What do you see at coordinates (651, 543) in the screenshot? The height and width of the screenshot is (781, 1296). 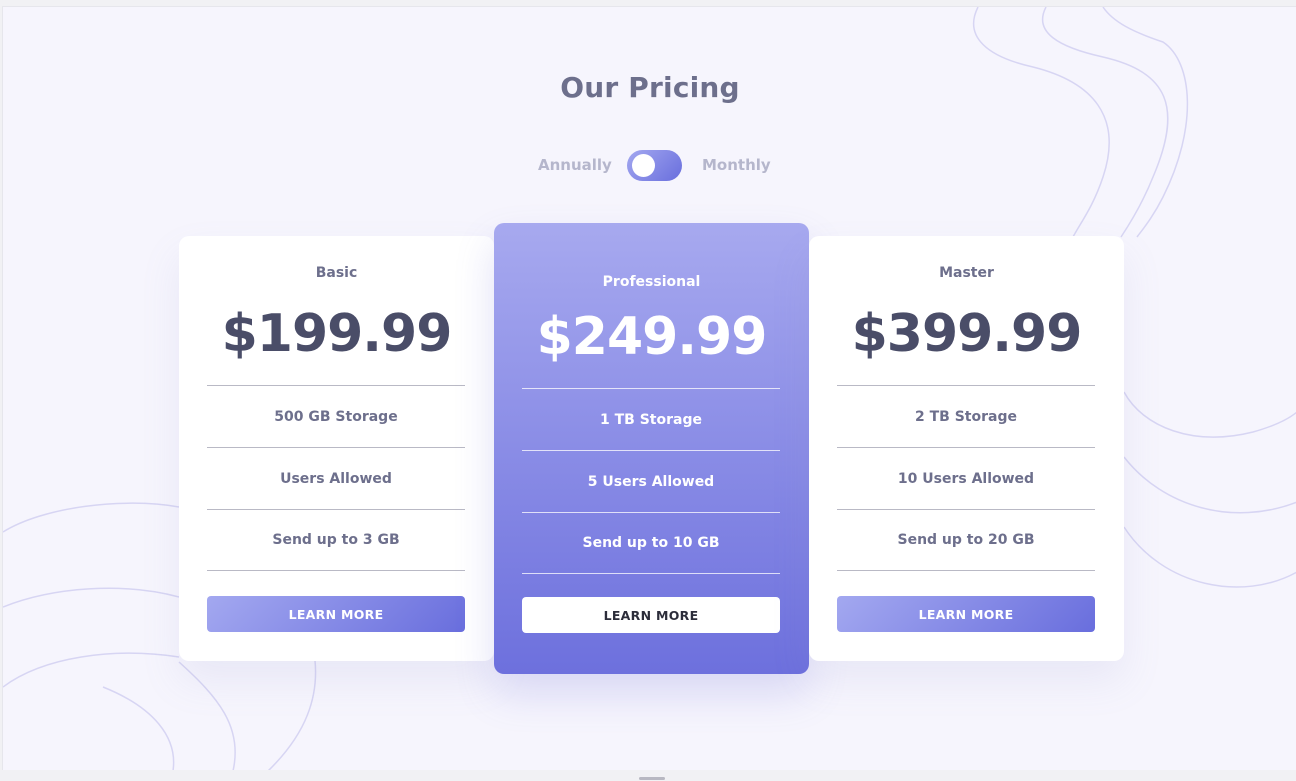 I see `feature-item: Send up to 10 GB` at bounding box center [651, 543].